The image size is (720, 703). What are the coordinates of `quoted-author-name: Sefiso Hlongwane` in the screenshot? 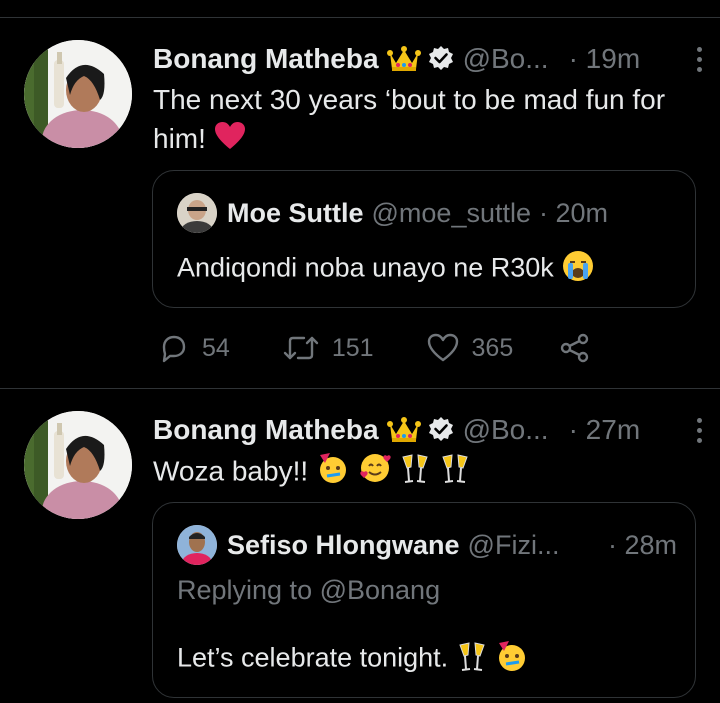 It's located at (343, 544).